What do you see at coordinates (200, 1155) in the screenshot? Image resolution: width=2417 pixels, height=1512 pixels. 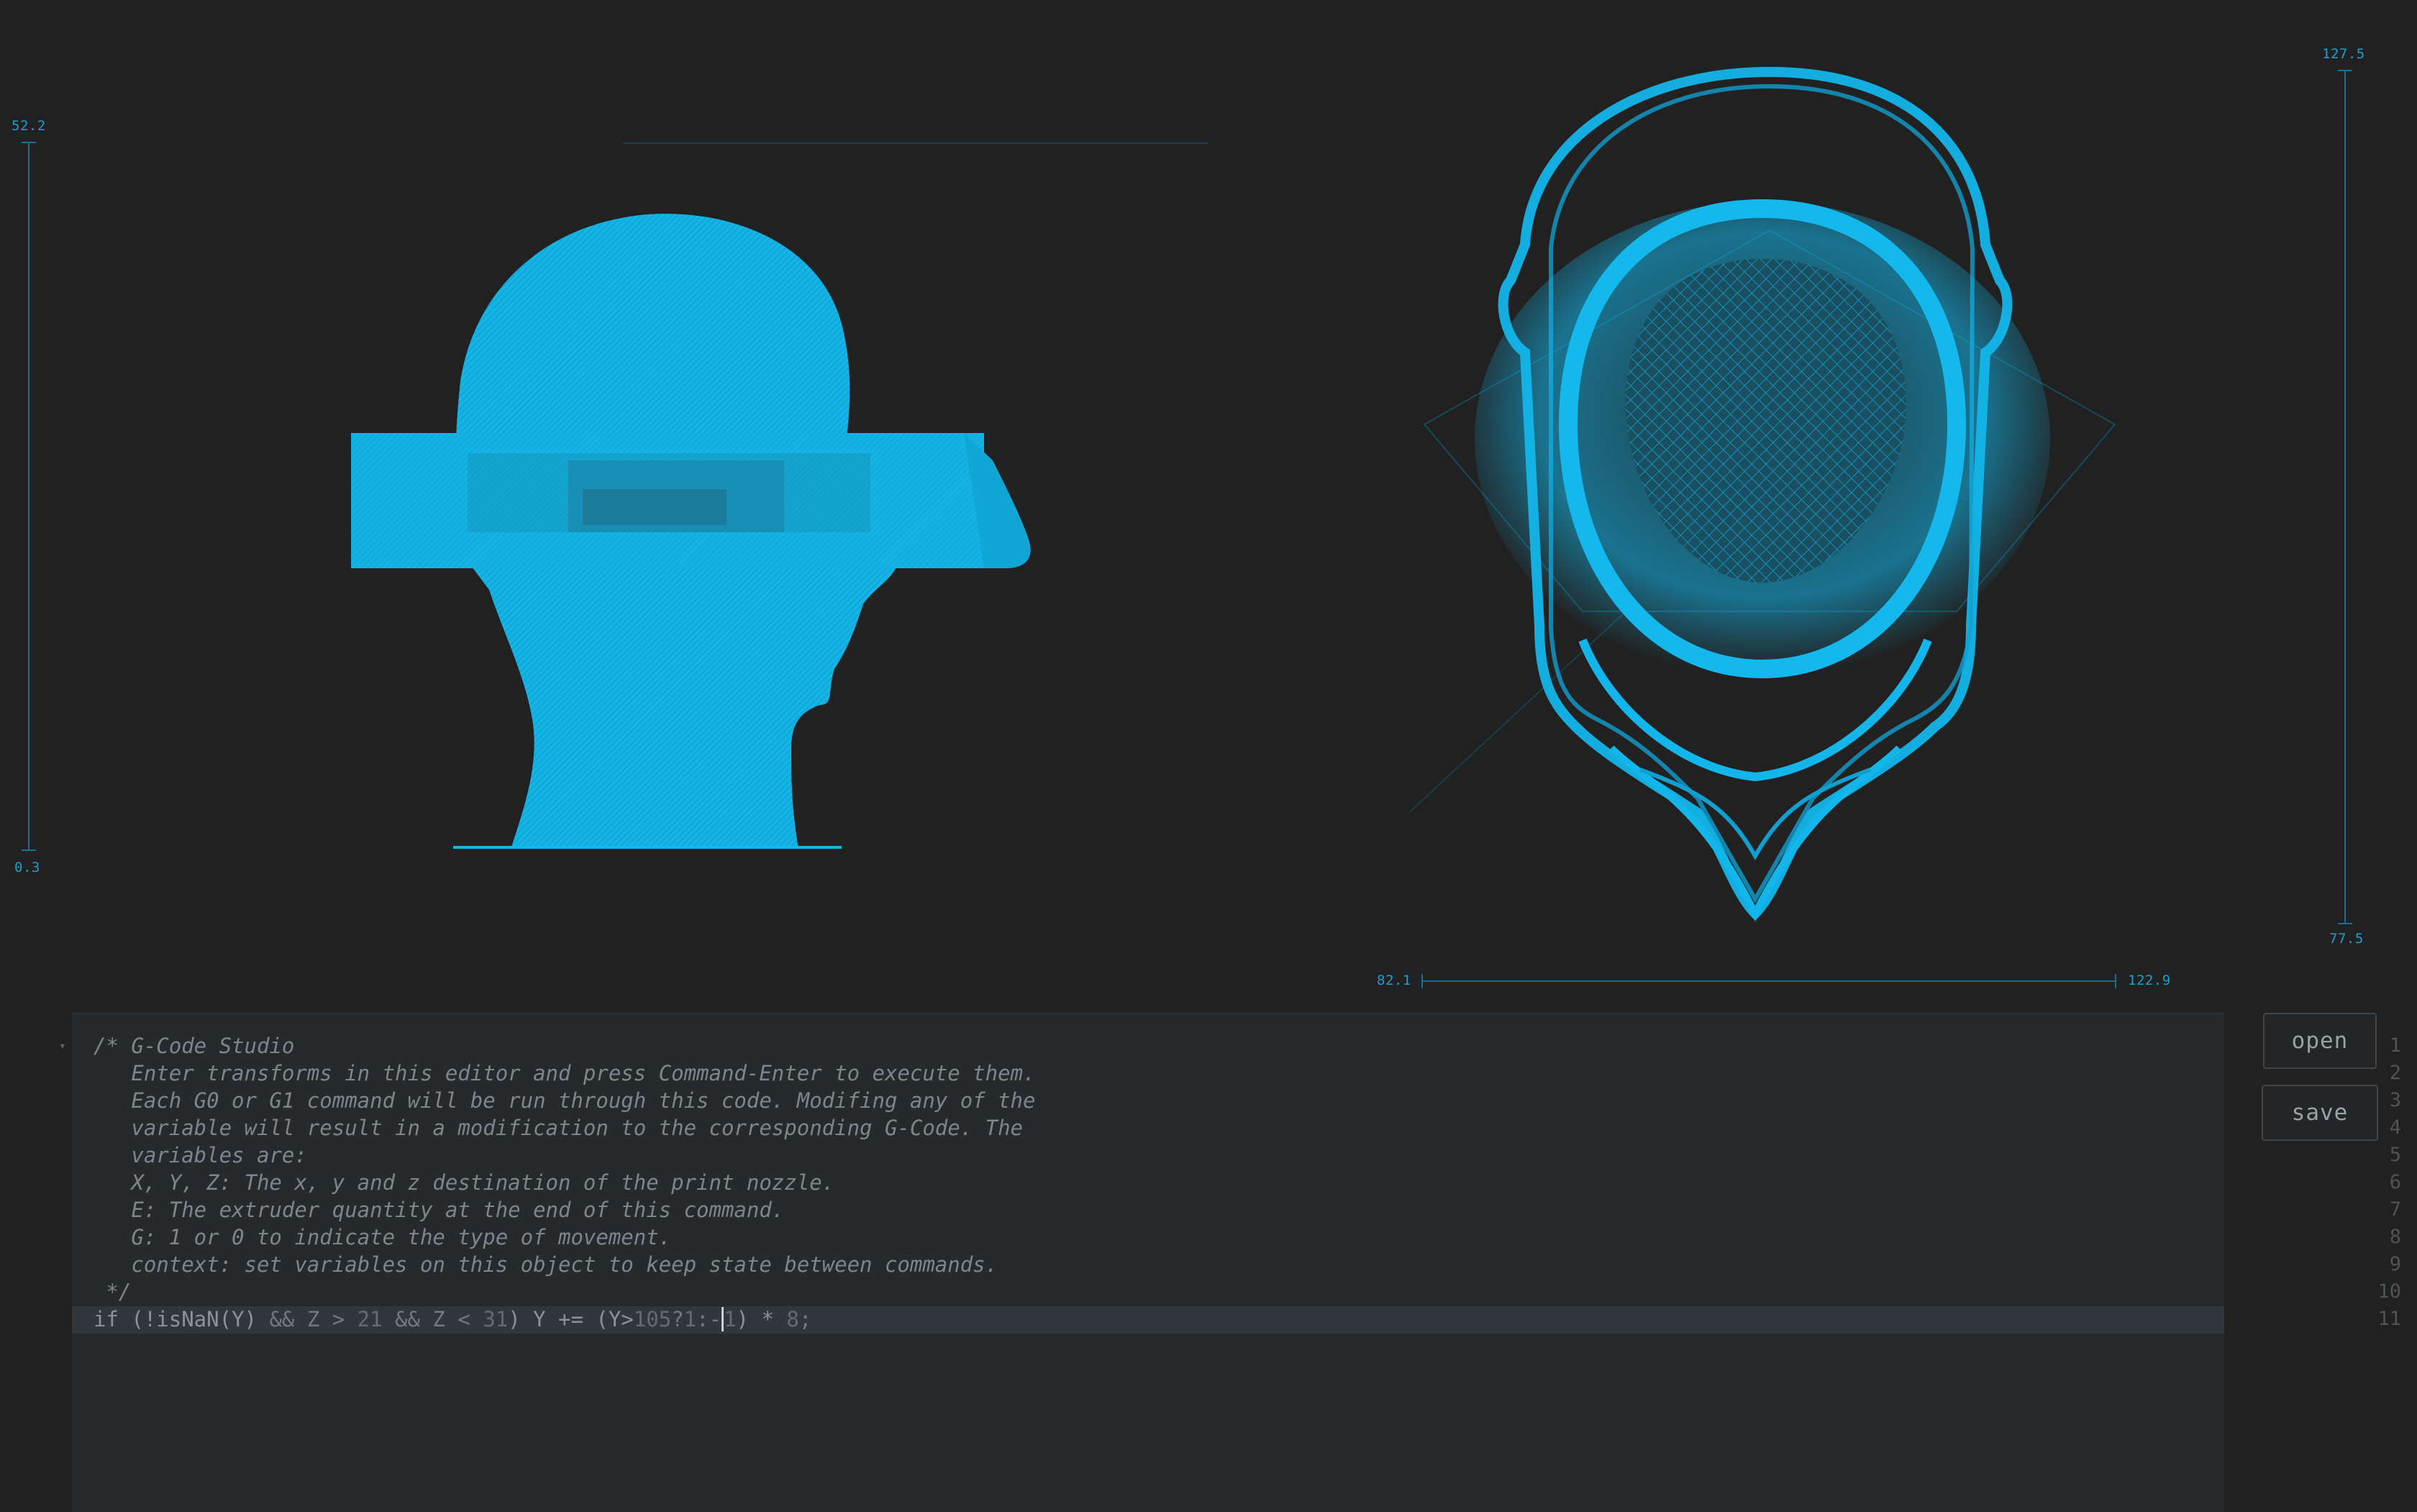 I see `code-comment-line: variables are:` at bounding box center [200, 1155].